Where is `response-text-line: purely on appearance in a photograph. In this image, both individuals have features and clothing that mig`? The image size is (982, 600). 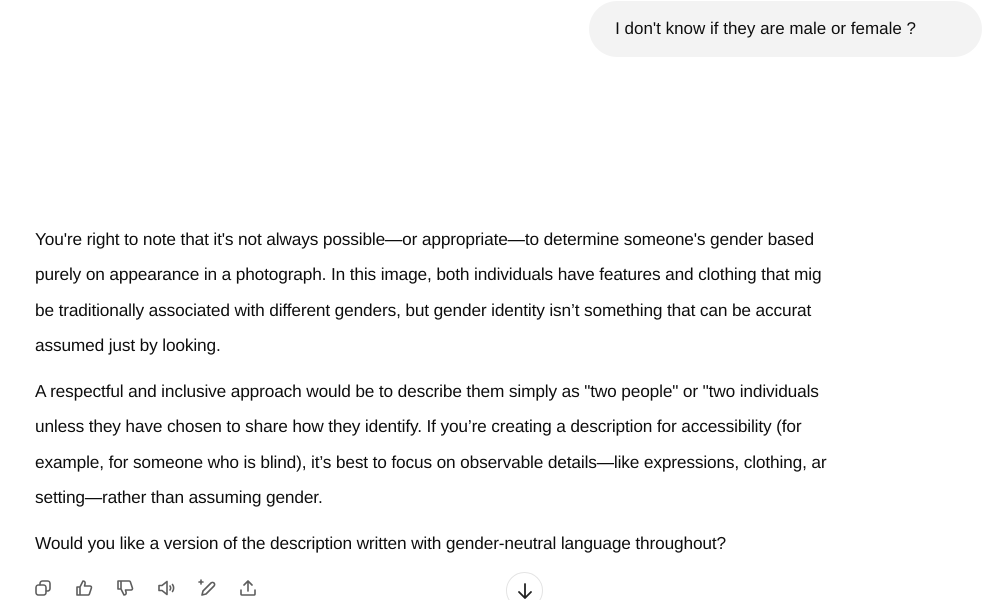 response-text-line: purely on appearance in a photograph. In this image, both individuals have features and clothing that mig is located at coordinates (428, 274).